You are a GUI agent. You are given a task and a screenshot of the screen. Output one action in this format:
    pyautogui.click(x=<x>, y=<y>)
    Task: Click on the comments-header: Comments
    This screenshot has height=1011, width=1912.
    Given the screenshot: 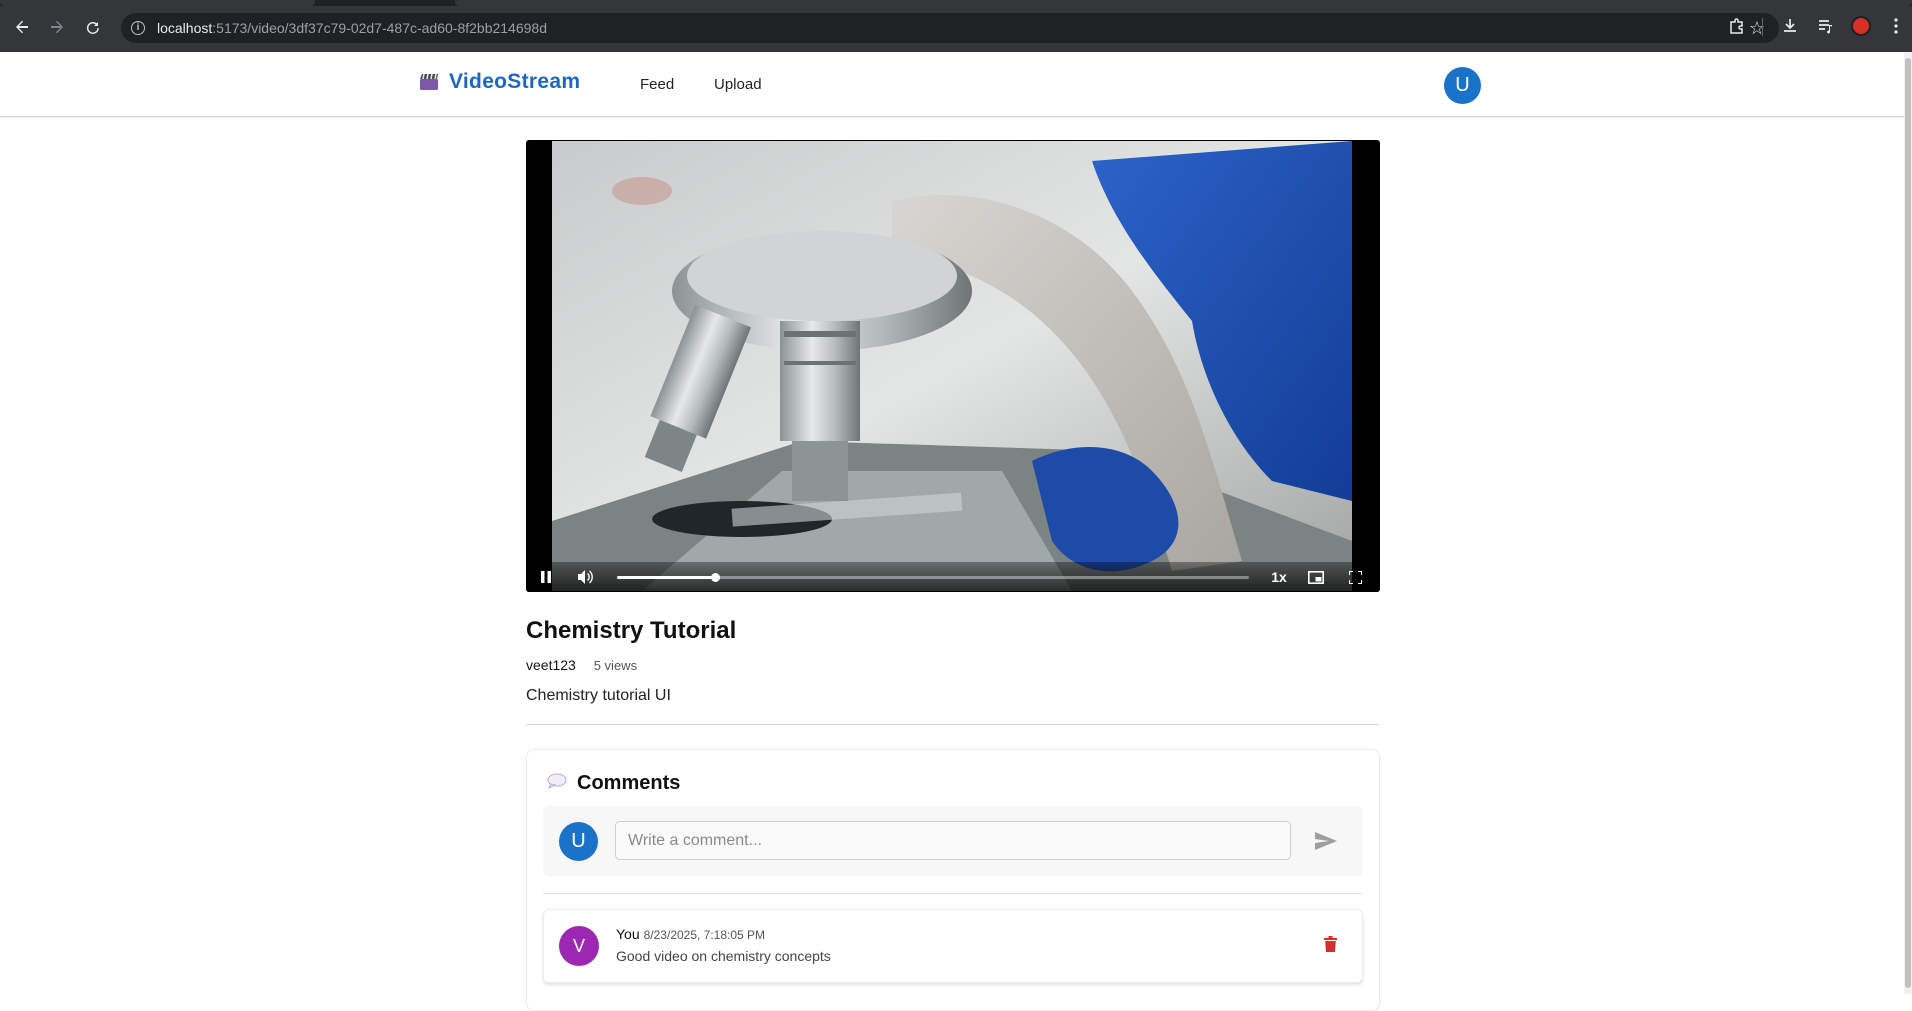 What is the action you would take?
    pyautogui.click(x=613, y=783)
    